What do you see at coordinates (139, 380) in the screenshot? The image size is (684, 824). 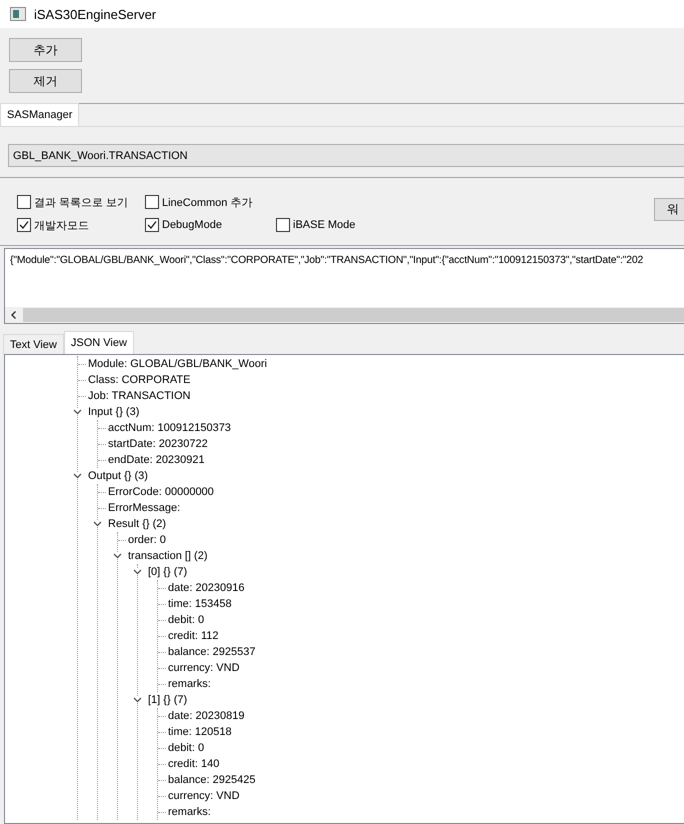 I see `tree-node: Class: CORPORATE` at bounding box center [139, 380].